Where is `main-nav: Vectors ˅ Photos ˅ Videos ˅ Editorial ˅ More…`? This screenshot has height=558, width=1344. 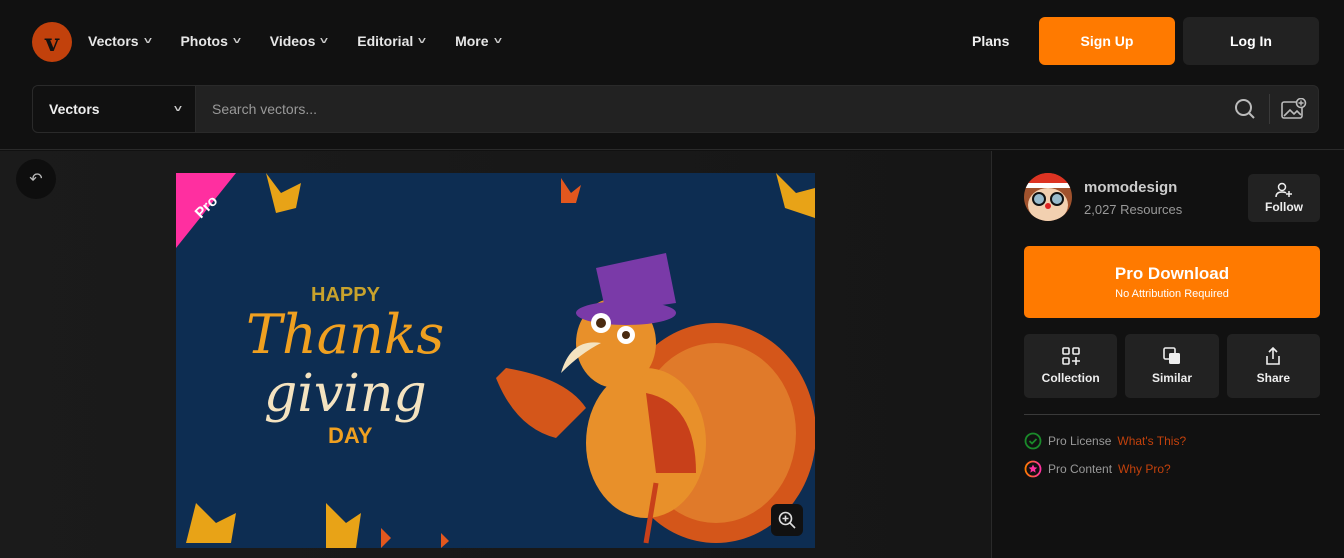
main-nav: Vectors ˅ Photos ˅ Videos ˅ Editorial ˅ More… is located at coordinates (309, 41).